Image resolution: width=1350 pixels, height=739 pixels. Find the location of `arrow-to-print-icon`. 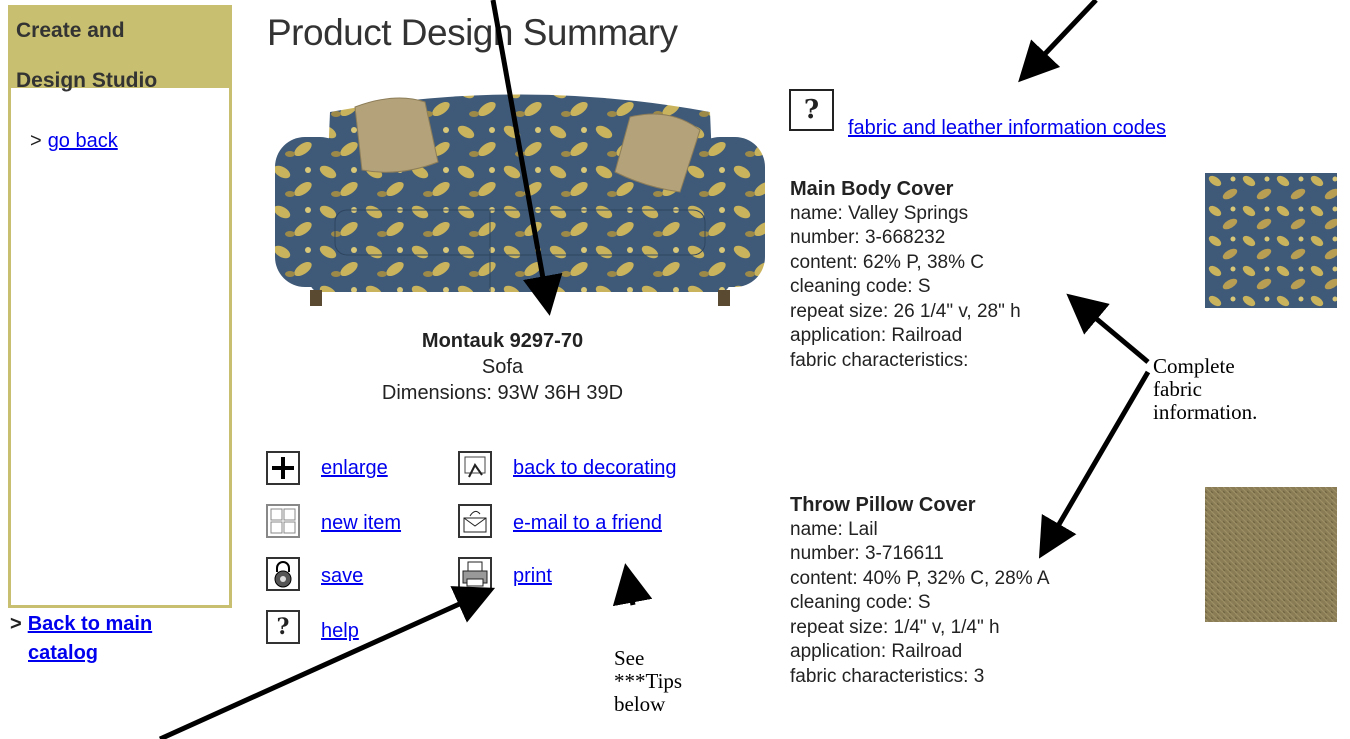

arrow-to-print-icon is located at coordinates (327, 662).